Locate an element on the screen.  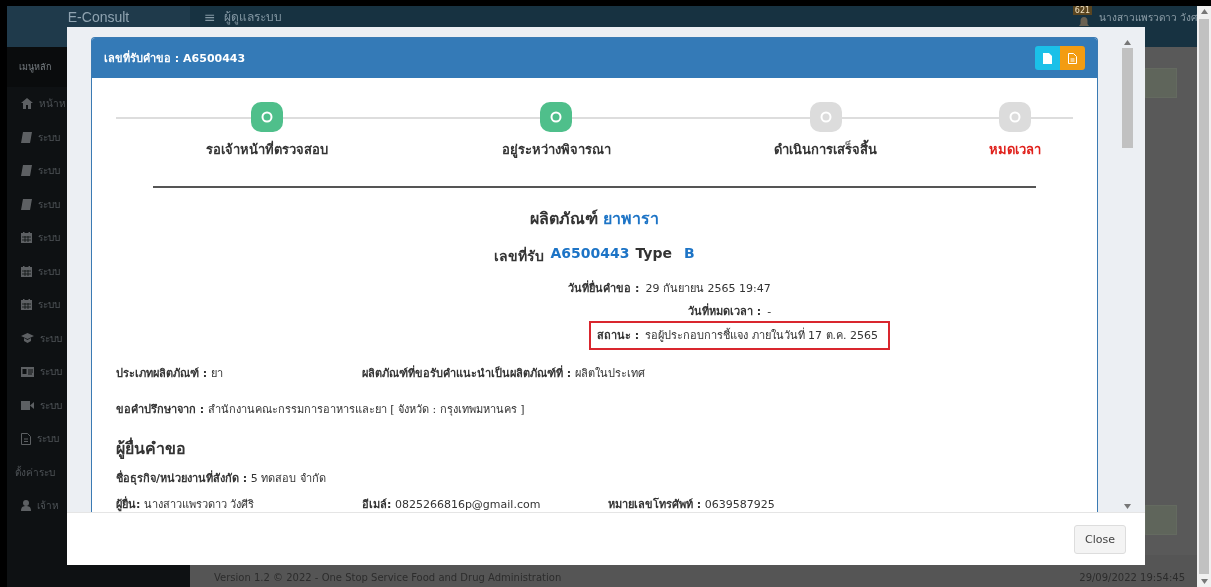
type-value: B is located at coordinates (689, 254).